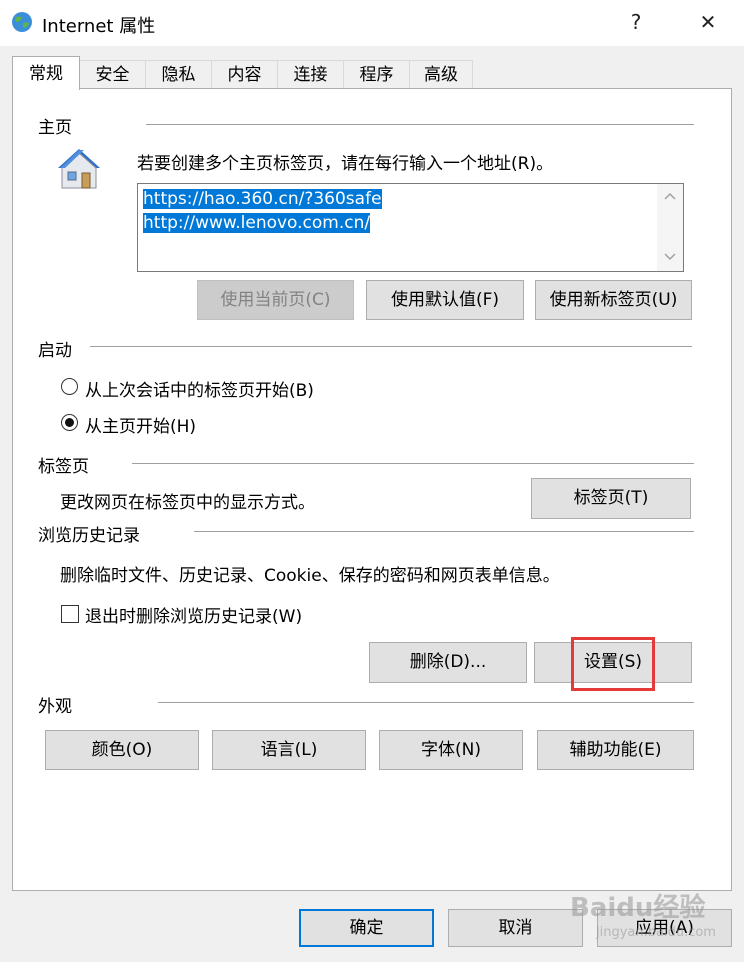  I want to click on cancel-button: 取消, so click(515, 928).